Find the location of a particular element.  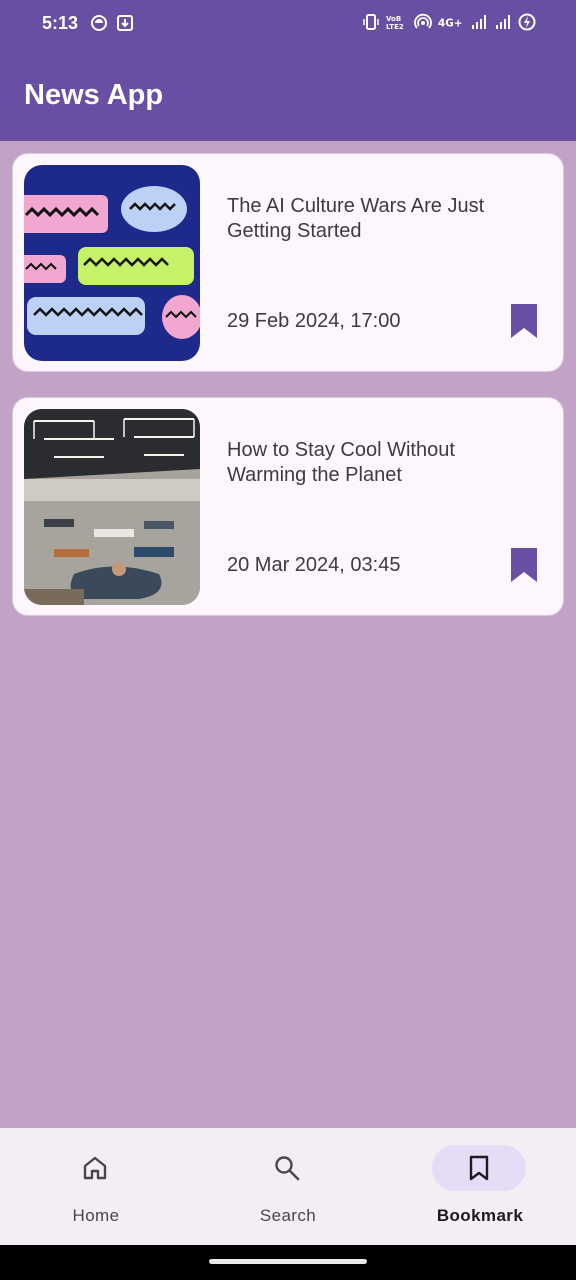

nav-item-bookmark: Bookmark is located at coordinates (480, 1186).